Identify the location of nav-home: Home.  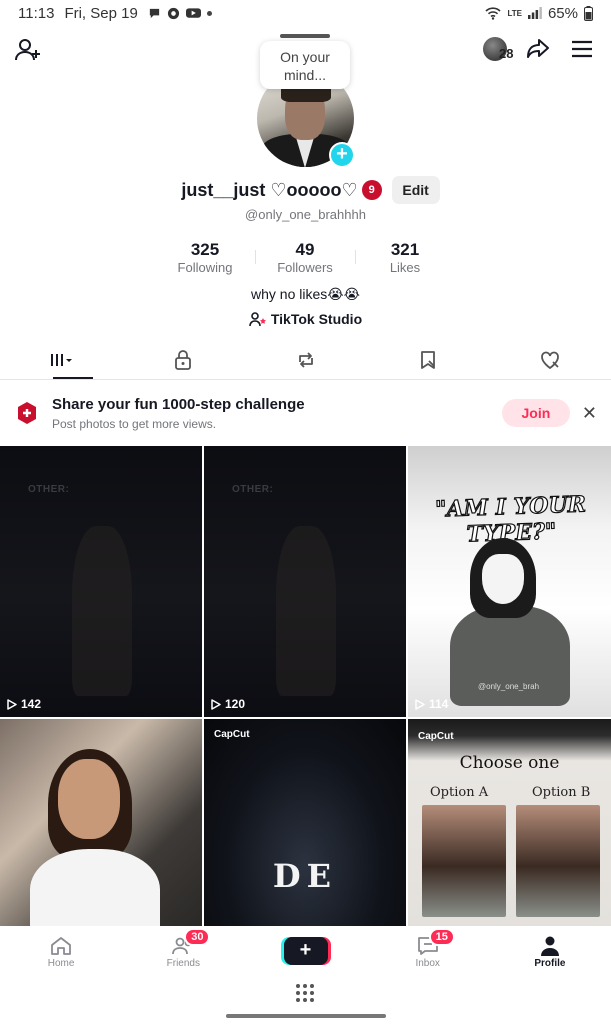
(61, 951).